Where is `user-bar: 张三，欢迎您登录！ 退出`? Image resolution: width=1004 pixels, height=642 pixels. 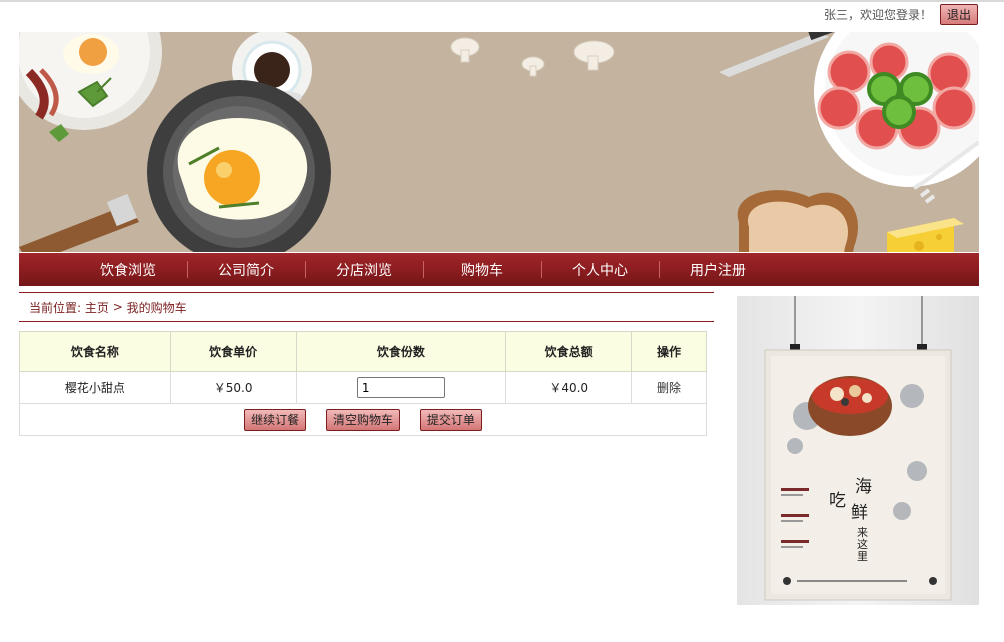 user-bar: 张三，欢迎您登录！ 退出 is located at coordinates (901, 14).